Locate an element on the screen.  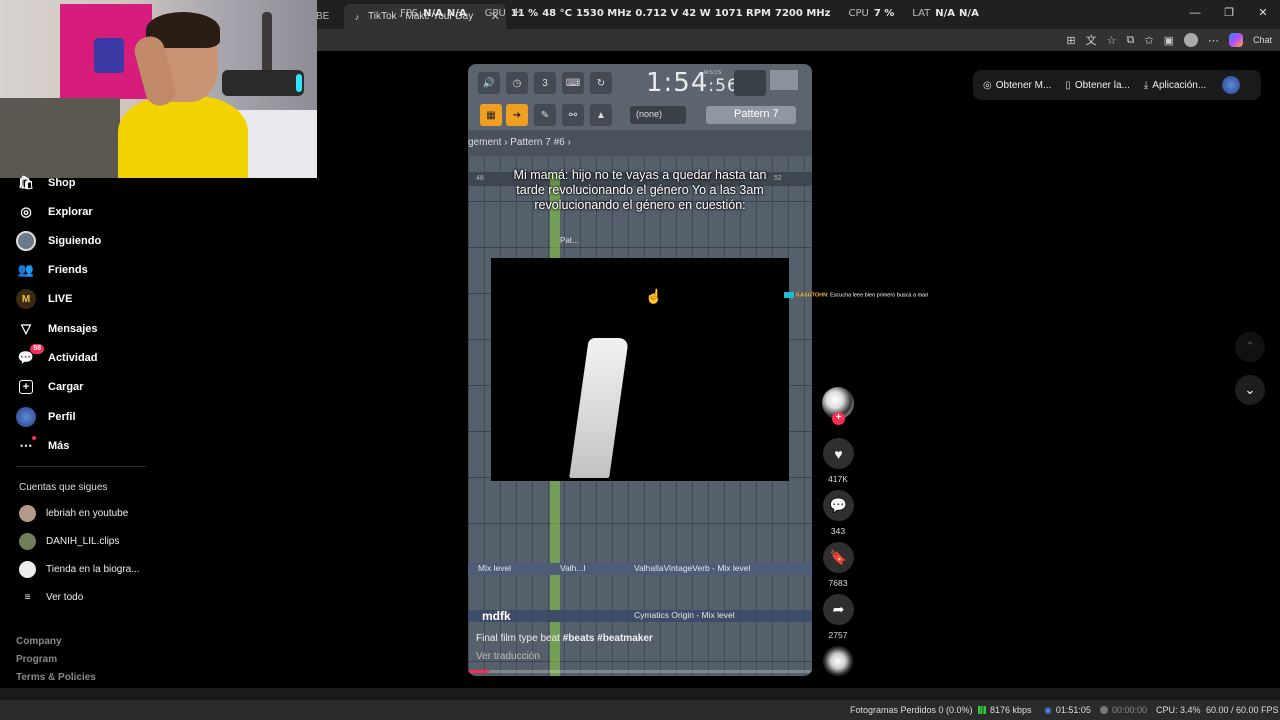
sidebar-item-siguiendo: Siguiendo is located at coordinates (58, 241).